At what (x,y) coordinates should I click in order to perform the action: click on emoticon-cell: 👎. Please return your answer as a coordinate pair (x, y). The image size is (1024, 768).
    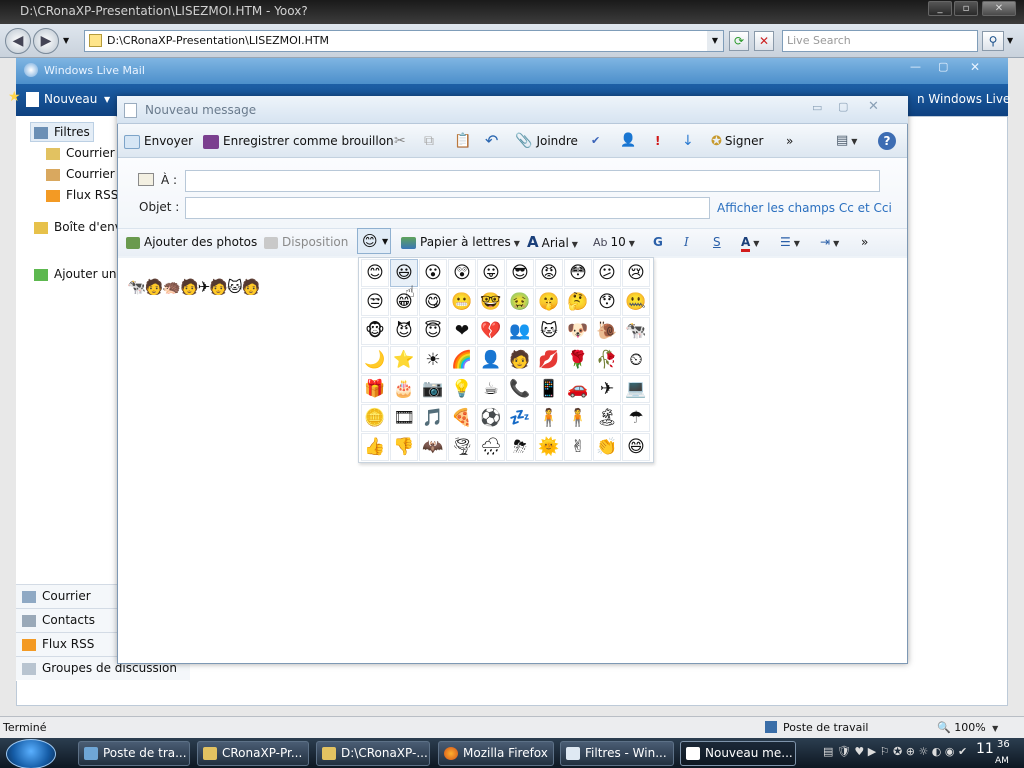
    Looking at the image, I should click on (404, 447).